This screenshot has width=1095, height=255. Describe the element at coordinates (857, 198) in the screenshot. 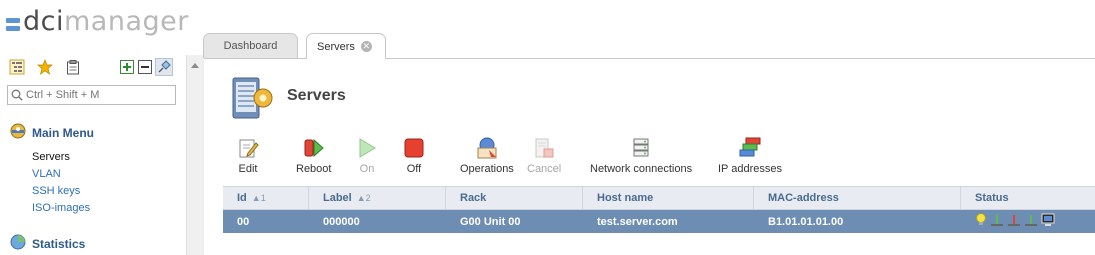

I see `column-header-mac-address: MAC-address` at that location.